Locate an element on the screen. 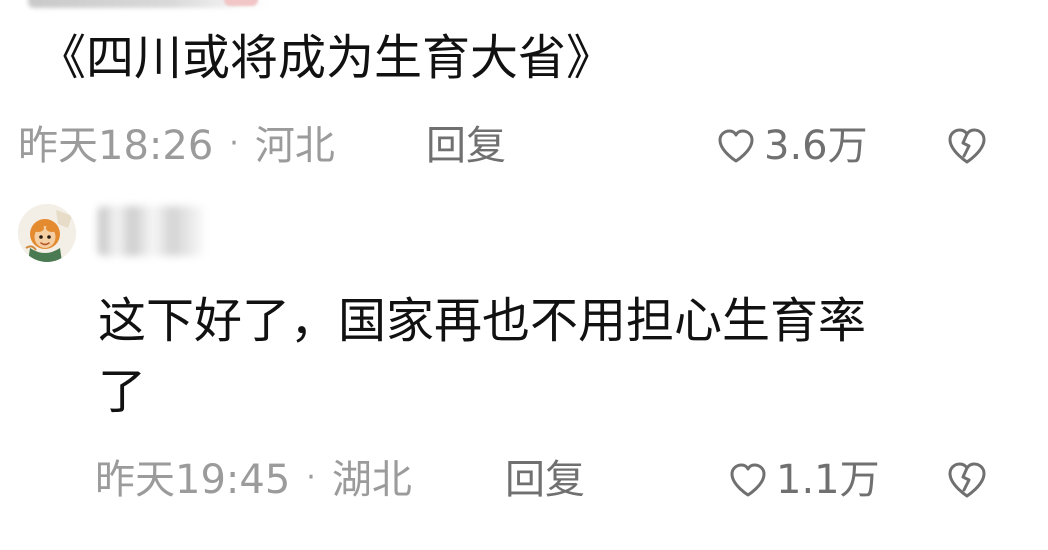 This screenshot has width=1048, height=550. like-button: 1.1万 is located at coordinates (804, 480).